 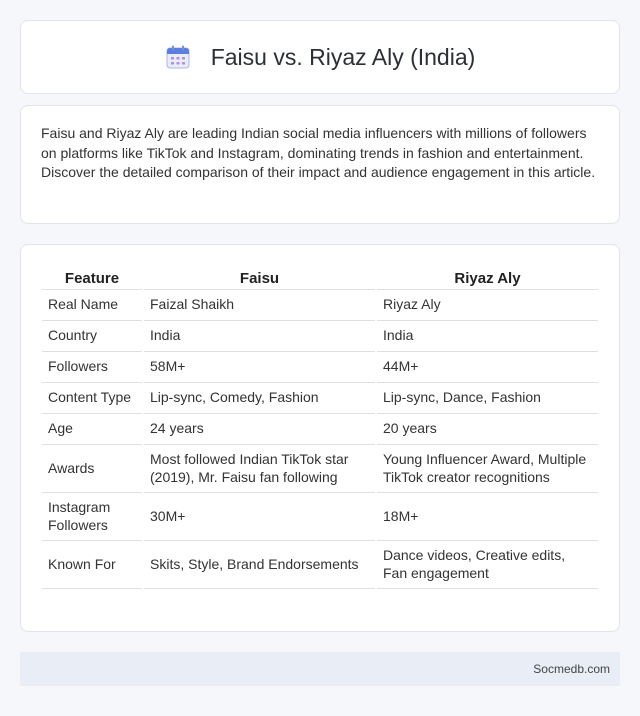 I want to click on footer-bar: Socmedb.com, so click(x=320, y=669).